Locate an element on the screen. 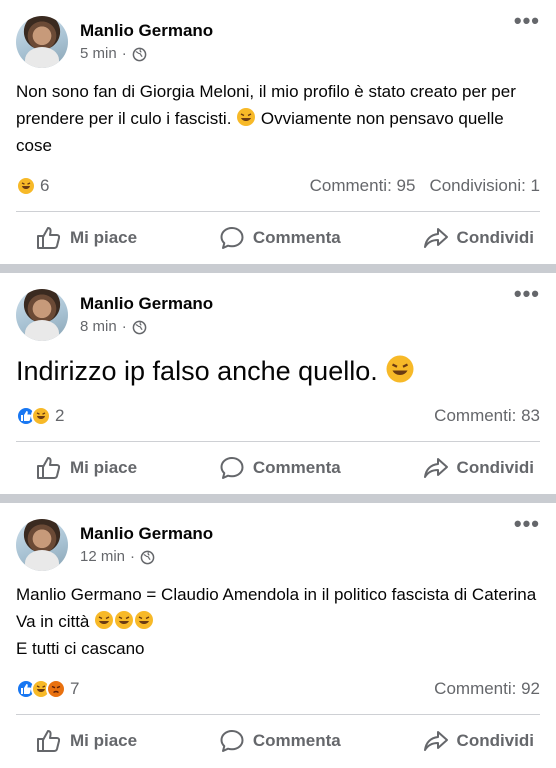  post-meta: Manlio Germano 12 min · is located at coordinates (146, 545).